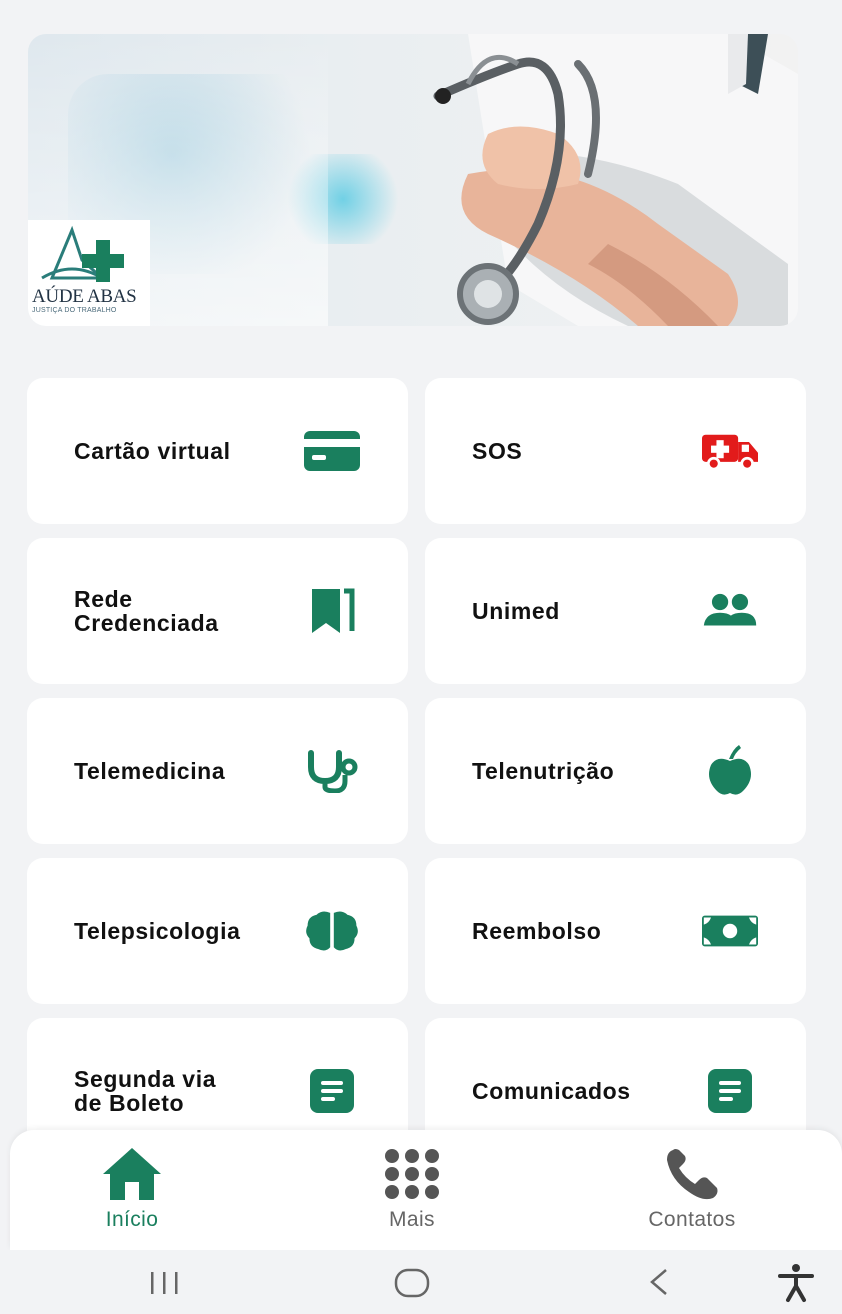 The image size is (842, 1314). Describe the element at coordinates (615, 931) in the screenshot. I see `card-reembolso: Reembolso` at that location.